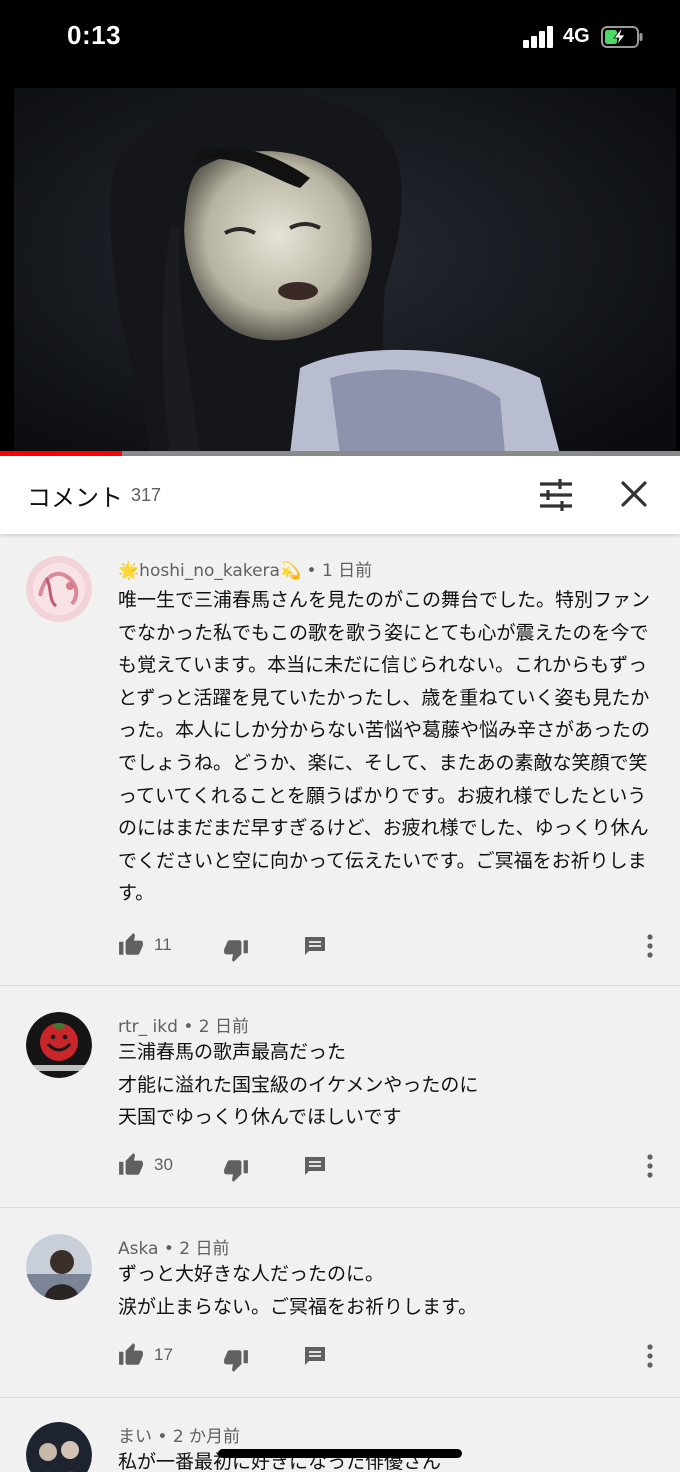  What do you see at coordinates (576, 36) in the screenshot?
I see `network-label: 4G` at bounding box center [576, 36].